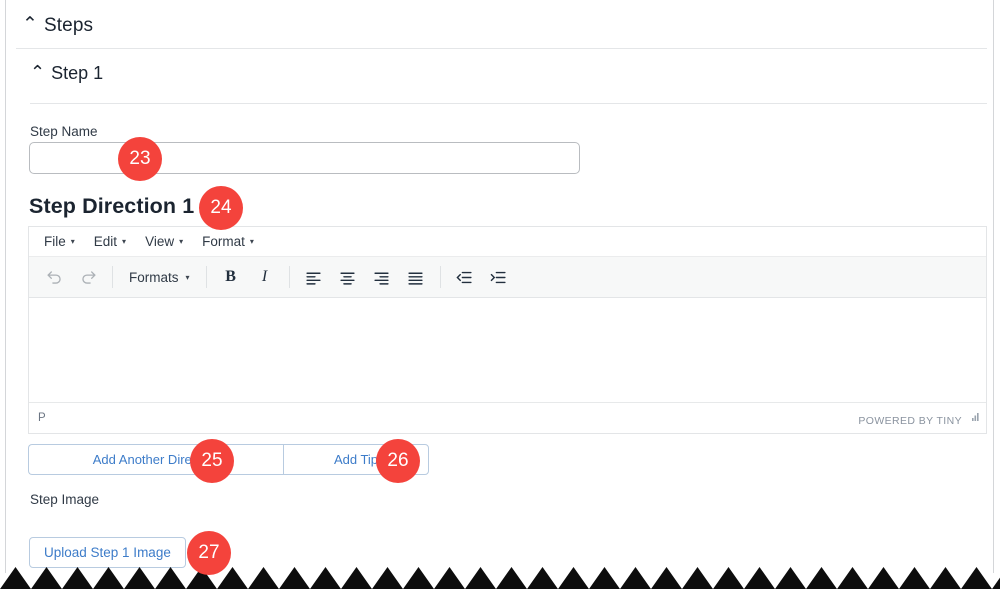 The width and height of the screenshot is (1000, 589). Describe the element at coordinates (5, 286) in the screenshot. I see `page-border-left` at that location.